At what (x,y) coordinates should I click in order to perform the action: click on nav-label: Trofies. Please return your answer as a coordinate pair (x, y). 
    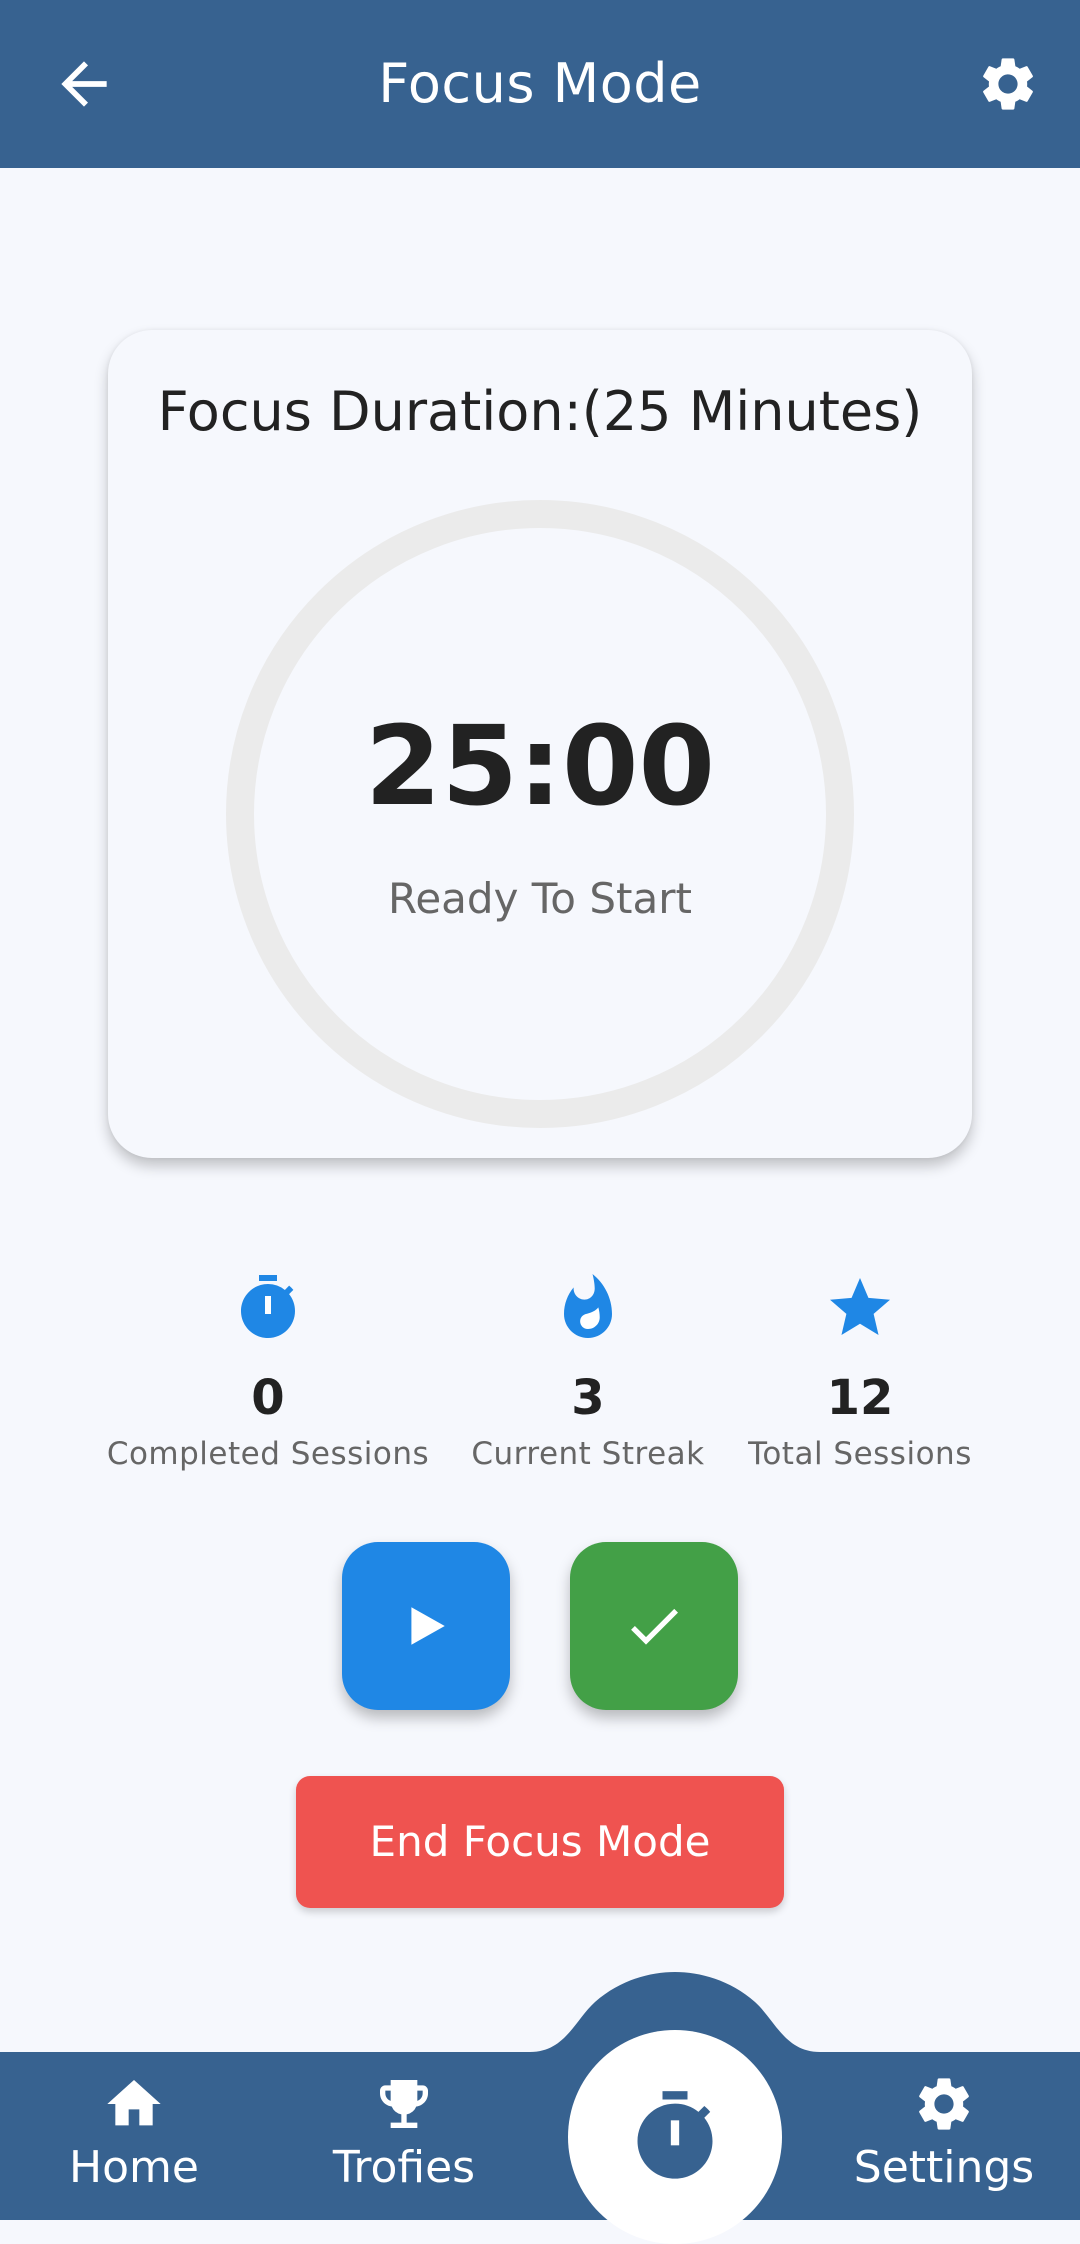
    Looking at the image, I should click on (404, 2167).